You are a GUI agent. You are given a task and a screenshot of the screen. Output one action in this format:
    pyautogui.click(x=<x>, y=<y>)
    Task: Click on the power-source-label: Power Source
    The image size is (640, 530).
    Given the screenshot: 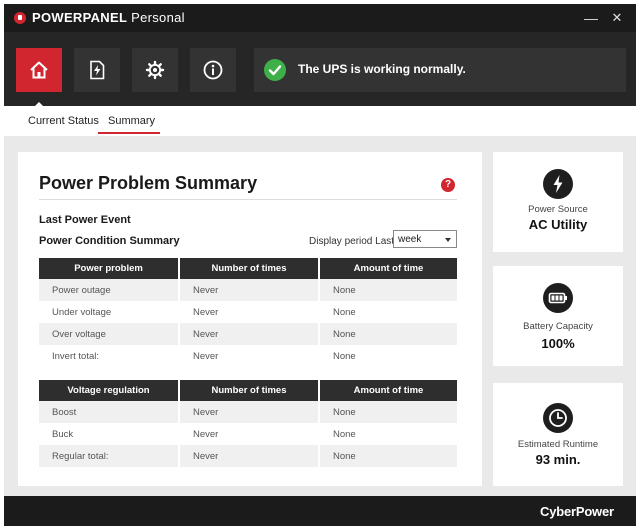 What is the action you would take?
    pyautogui.click(x=558, y=209)
    